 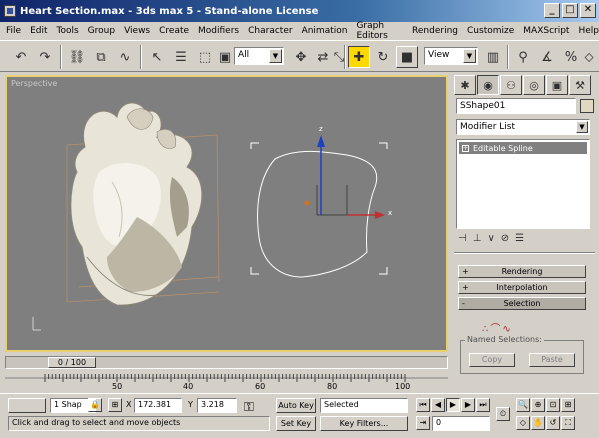 I want to click on show-end-result-icon: ⊥, so click(x=477, y=238).